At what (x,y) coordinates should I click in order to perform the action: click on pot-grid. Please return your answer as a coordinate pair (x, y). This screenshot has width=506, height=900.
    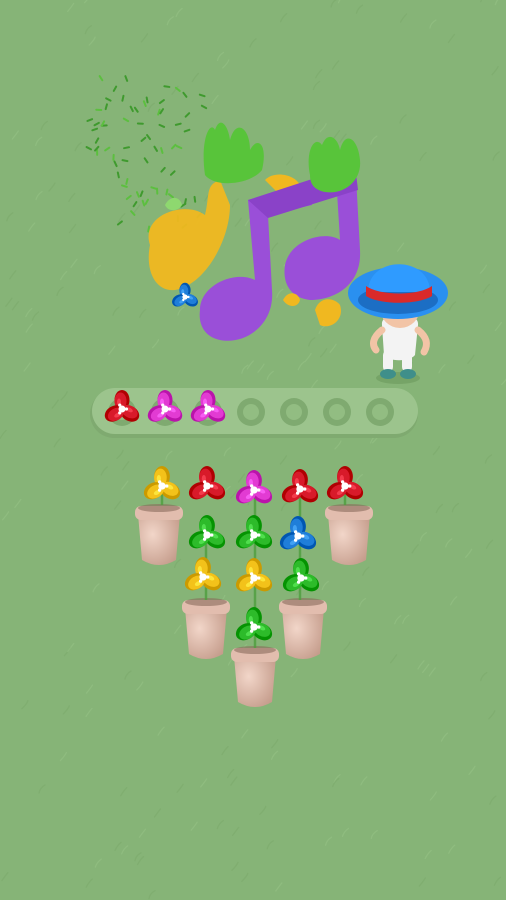
    Looking at the image, I should click on (254, 586).